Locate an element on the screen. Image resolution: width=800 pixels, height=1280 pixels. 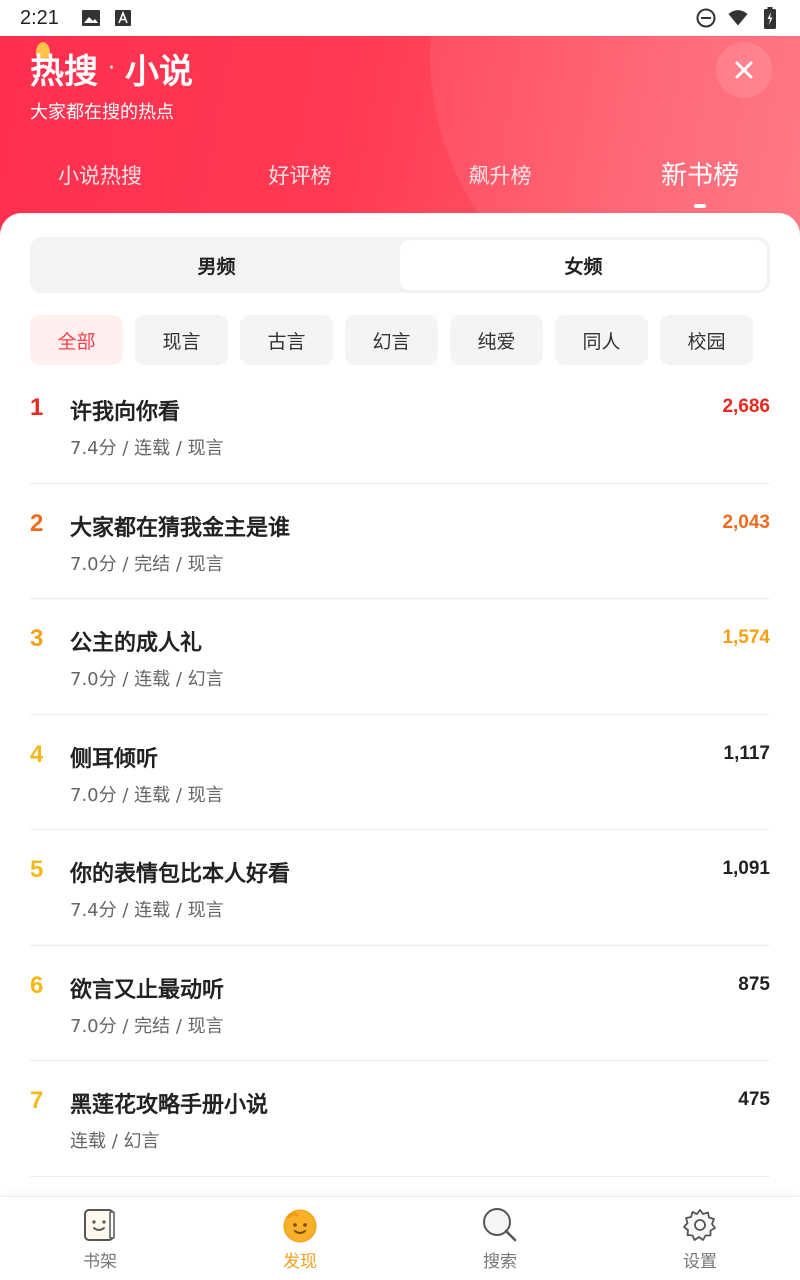
chip-fantasy-romance: 幻言 is located at coordinates (391, 340).